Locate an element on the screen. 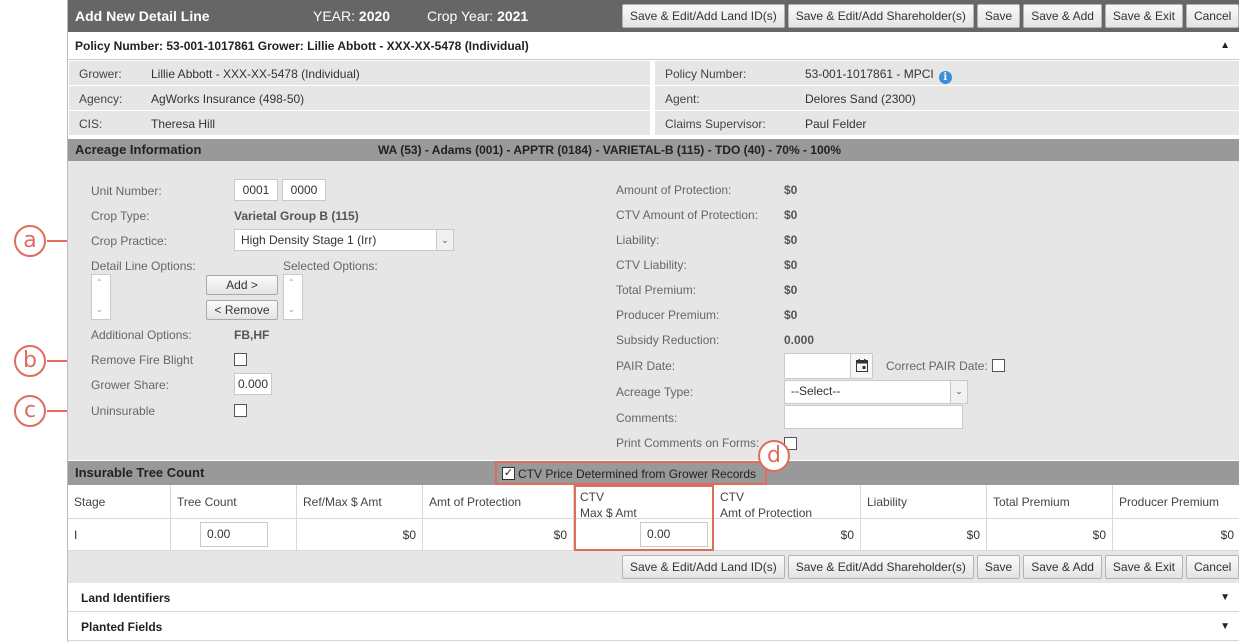  callout-d: d is located at coordinates (774, 456).